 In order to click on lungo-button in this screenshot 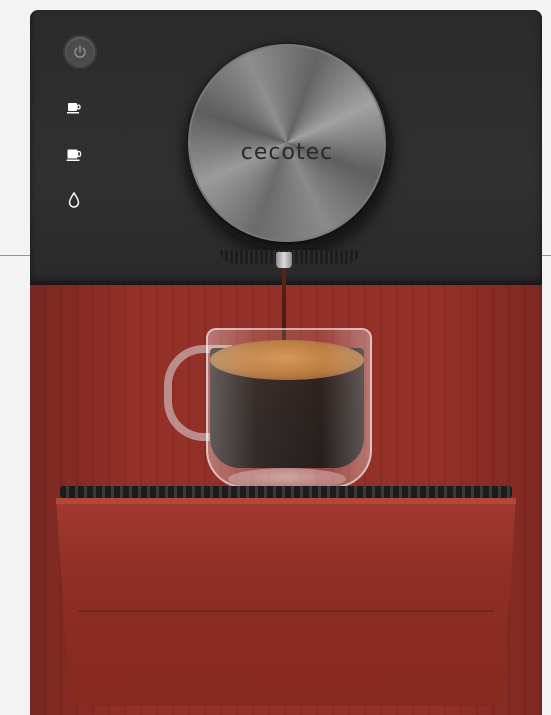, I will do `click(74, 155)`.